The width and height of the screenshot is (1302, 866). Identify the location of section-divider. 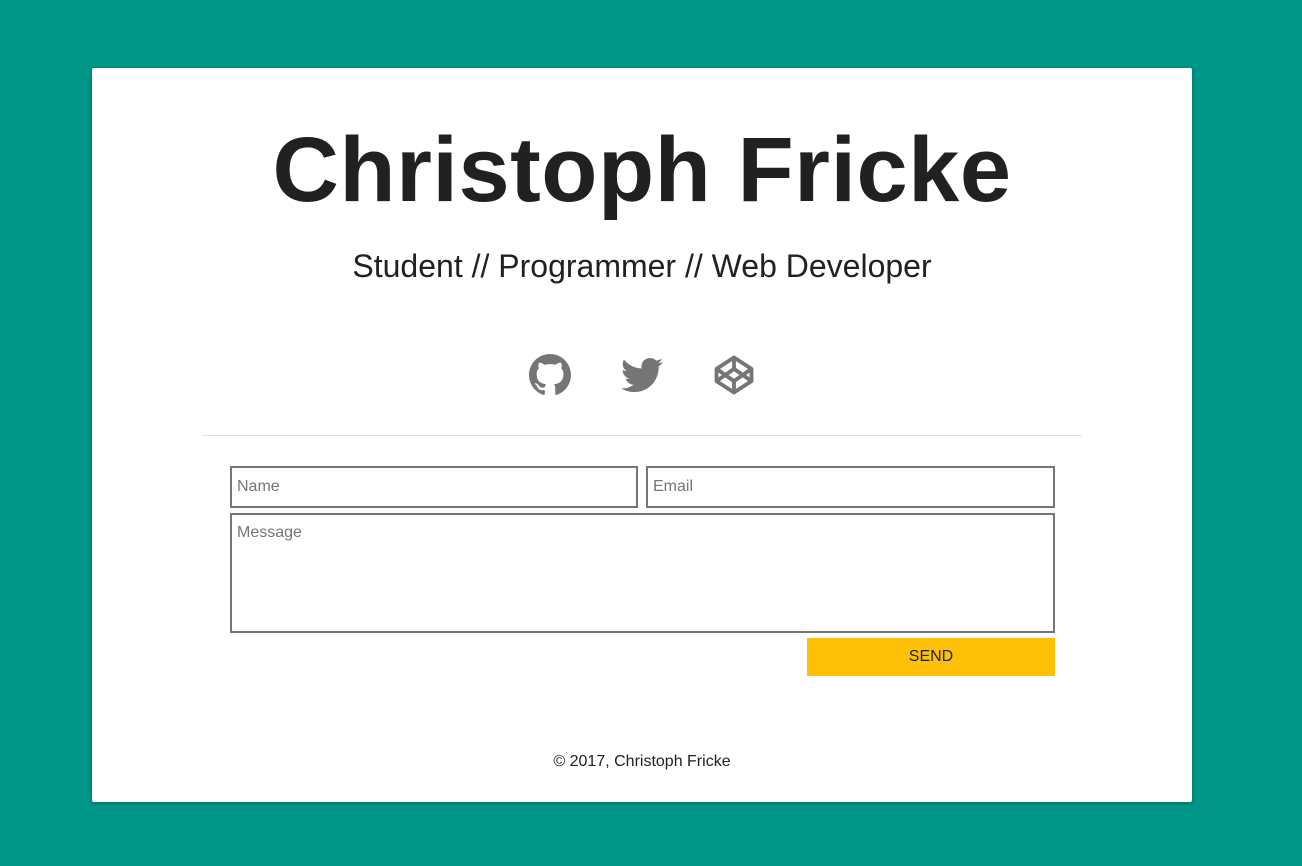
(642, 435).